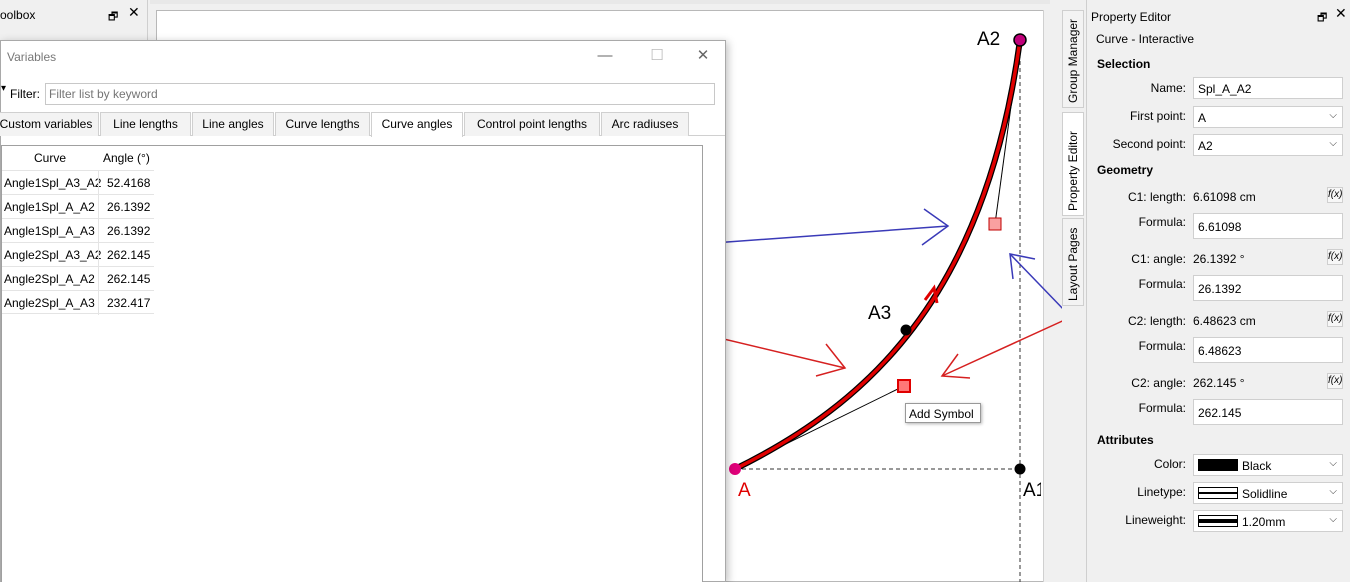 This screenshot has height=582, width=1350. What do you see at coordinates (1158, 259) in the screenshot?
I see `c1-angle-label: C1: angle:` at bounding box center [1158, 259].